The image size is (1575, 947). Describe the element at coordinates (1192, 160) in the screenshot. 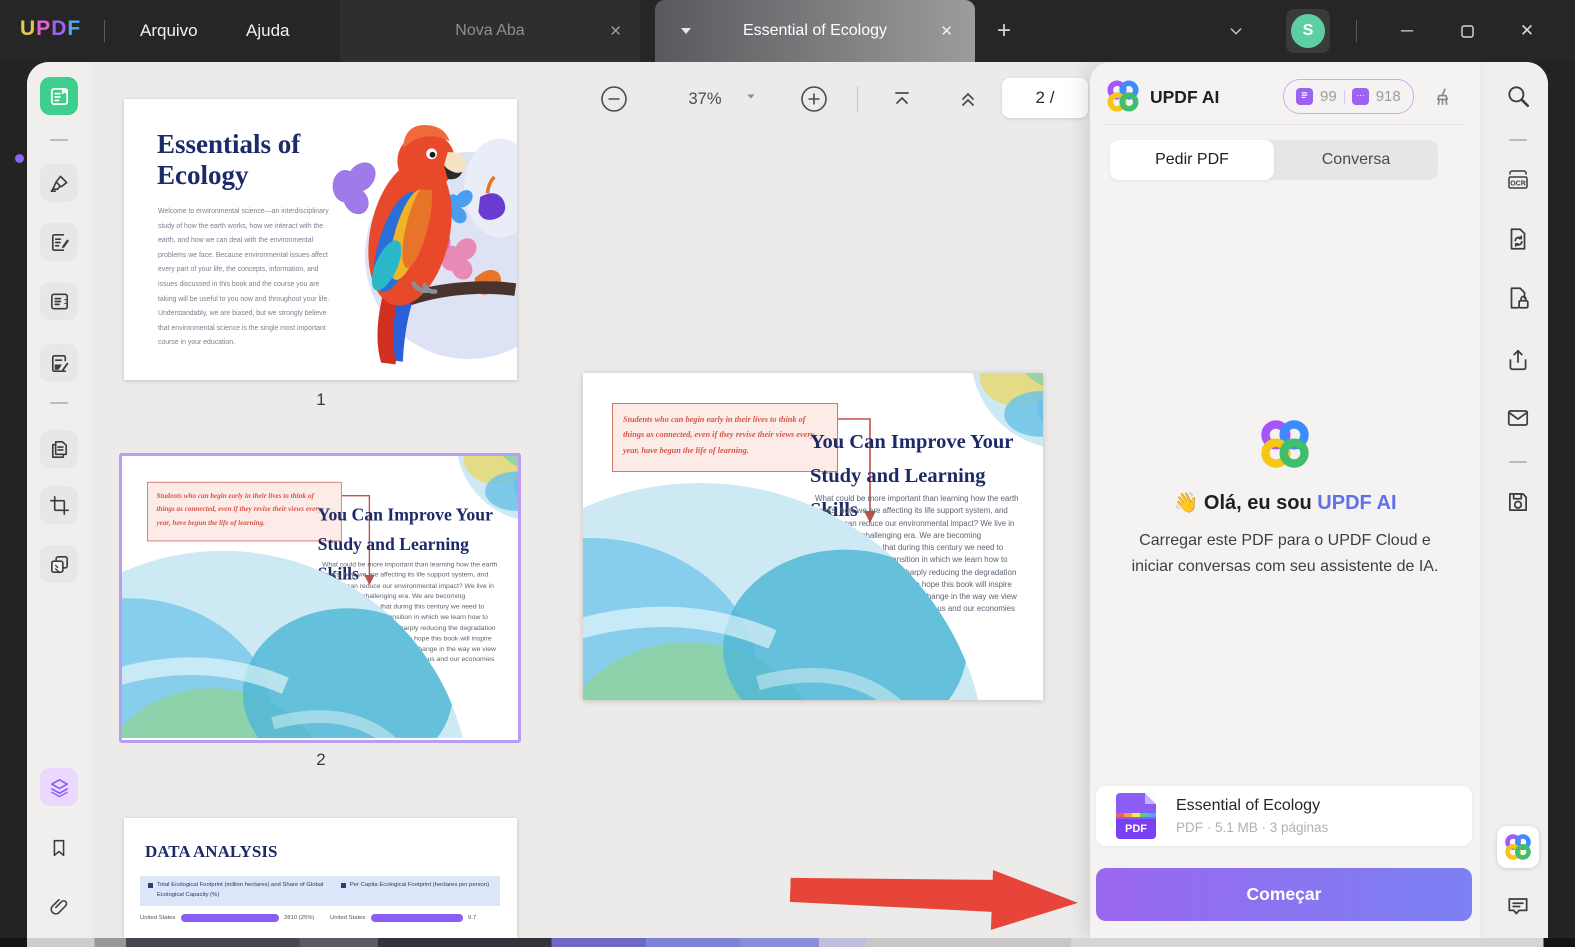

I see `tab-pedir-pdf: Pedir PDF` at that location.